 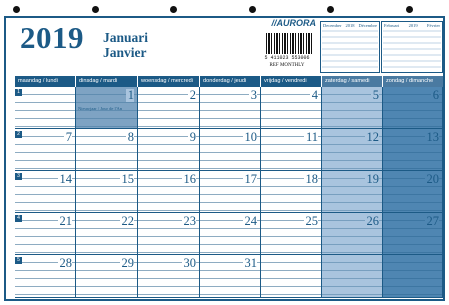 What do you see at coordinates (413, 234) in the screenshot?
I see `day-cell-sunday: 27` at bounding box center [413, 234].